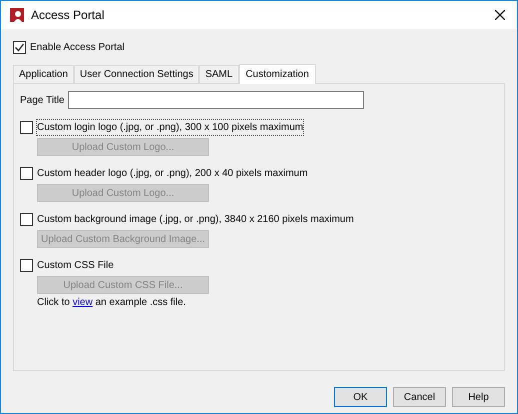 This screenshot has width=518, height=414. I want to click on tab: Application, so click(43, 74).